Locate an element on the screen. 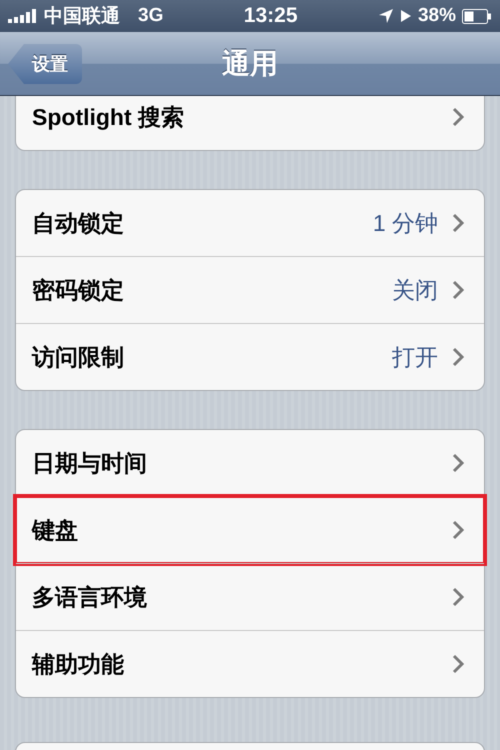  clock-time: 13:25 is located at coordinates (271, 16).